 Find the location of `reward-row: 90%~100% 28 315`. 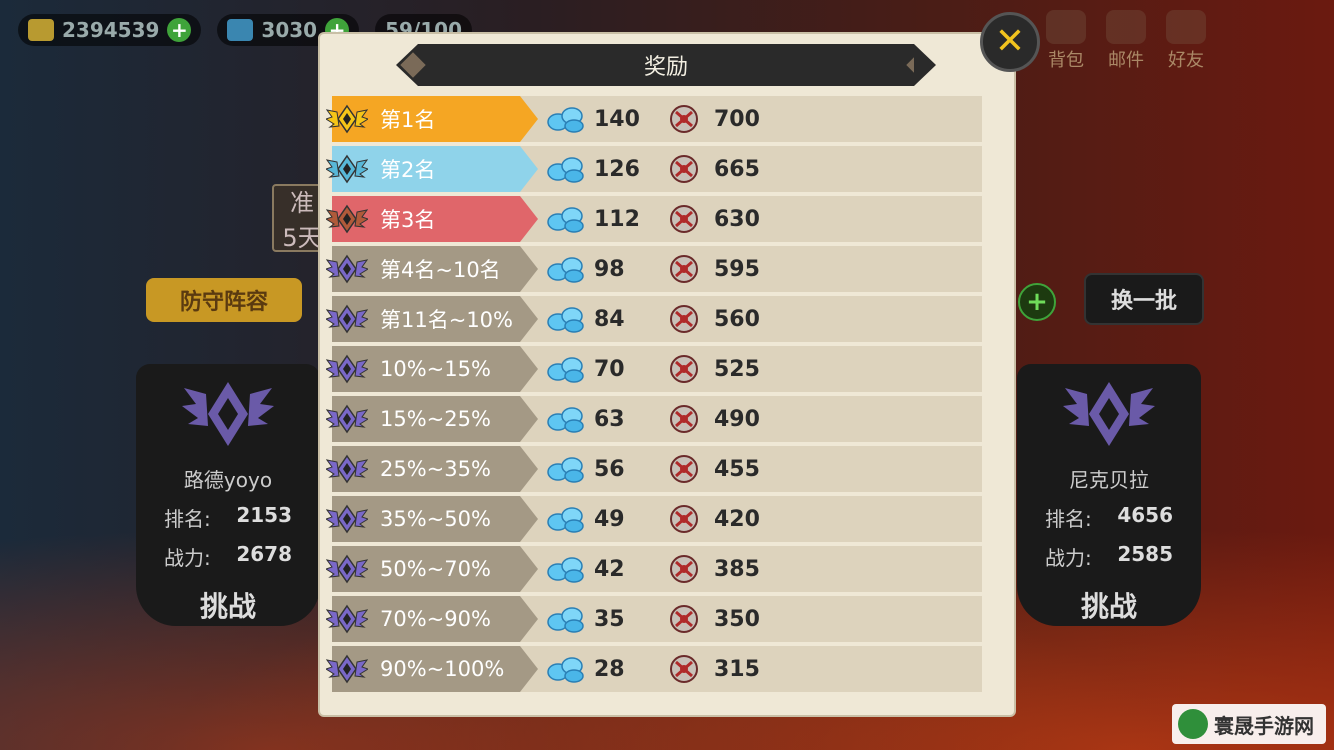

reward-row: 90%~100% 28 315 is located at coordinates (654, 669).